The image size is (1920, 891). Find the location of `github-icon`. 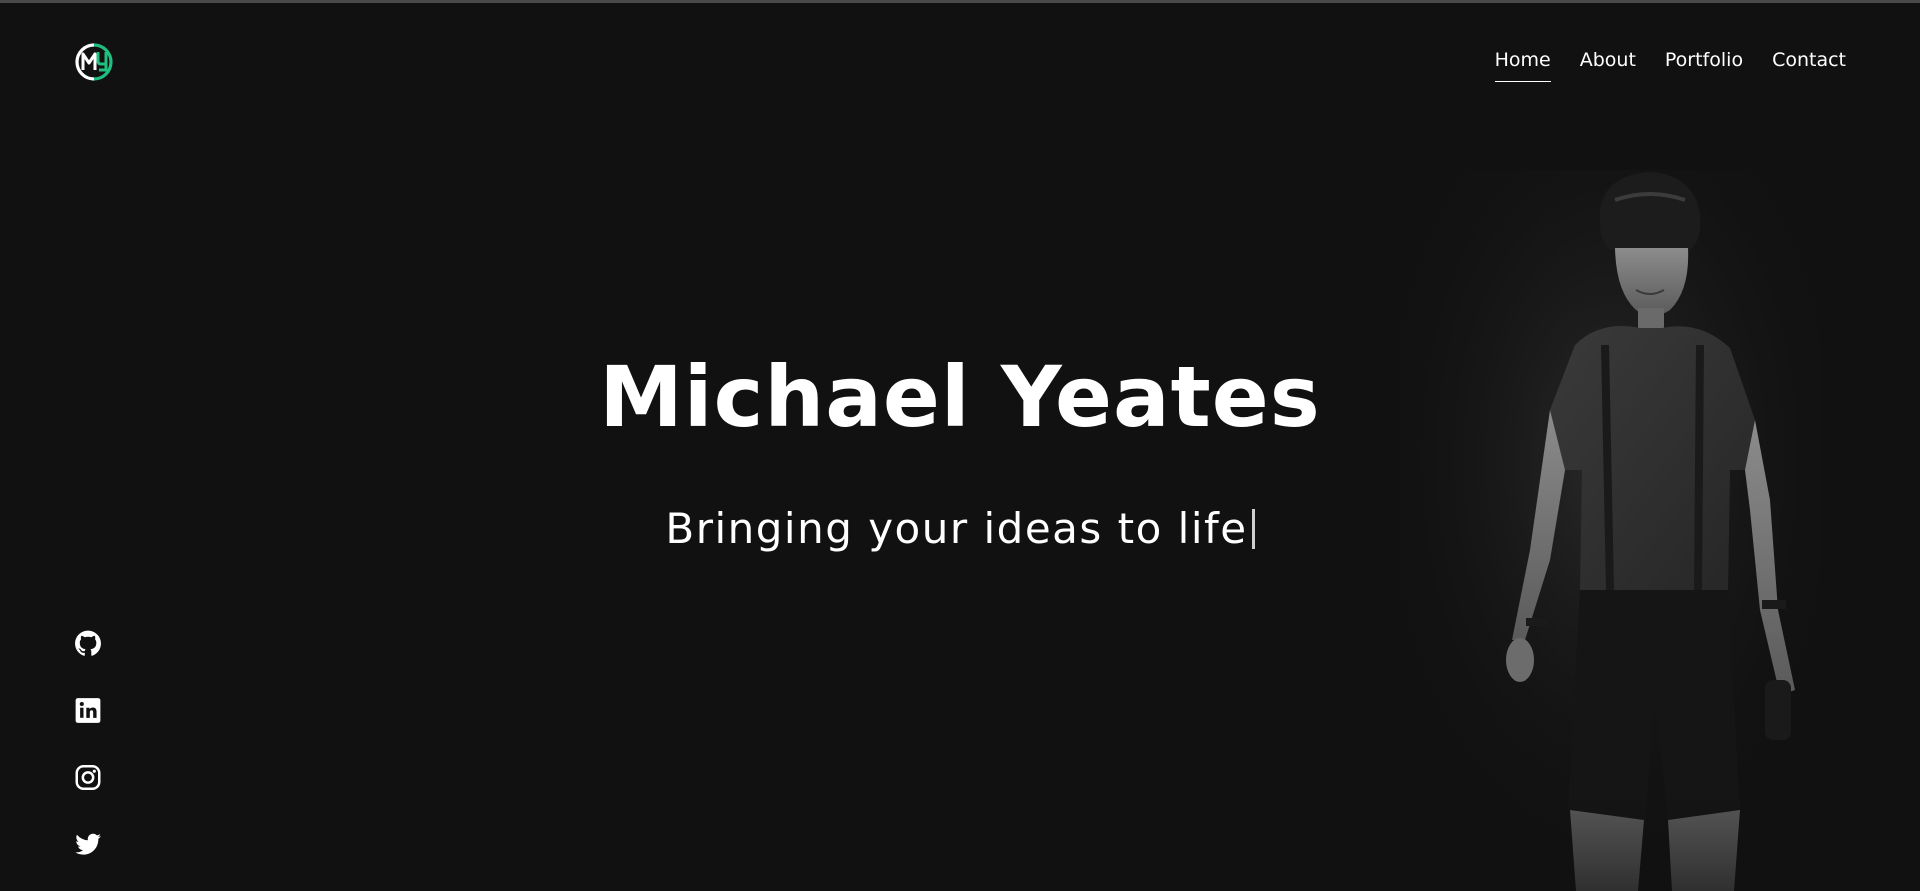

github-icon is located at coordinates (88, 643).